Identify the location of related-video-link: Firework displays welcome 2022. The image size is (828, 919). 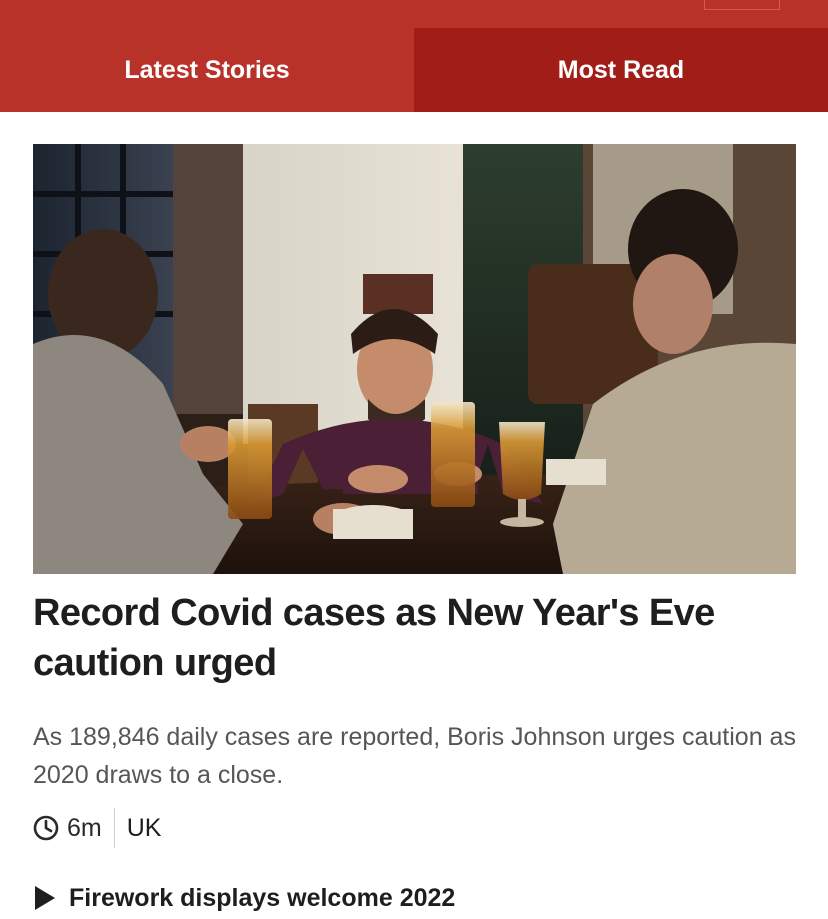
(244, 898).